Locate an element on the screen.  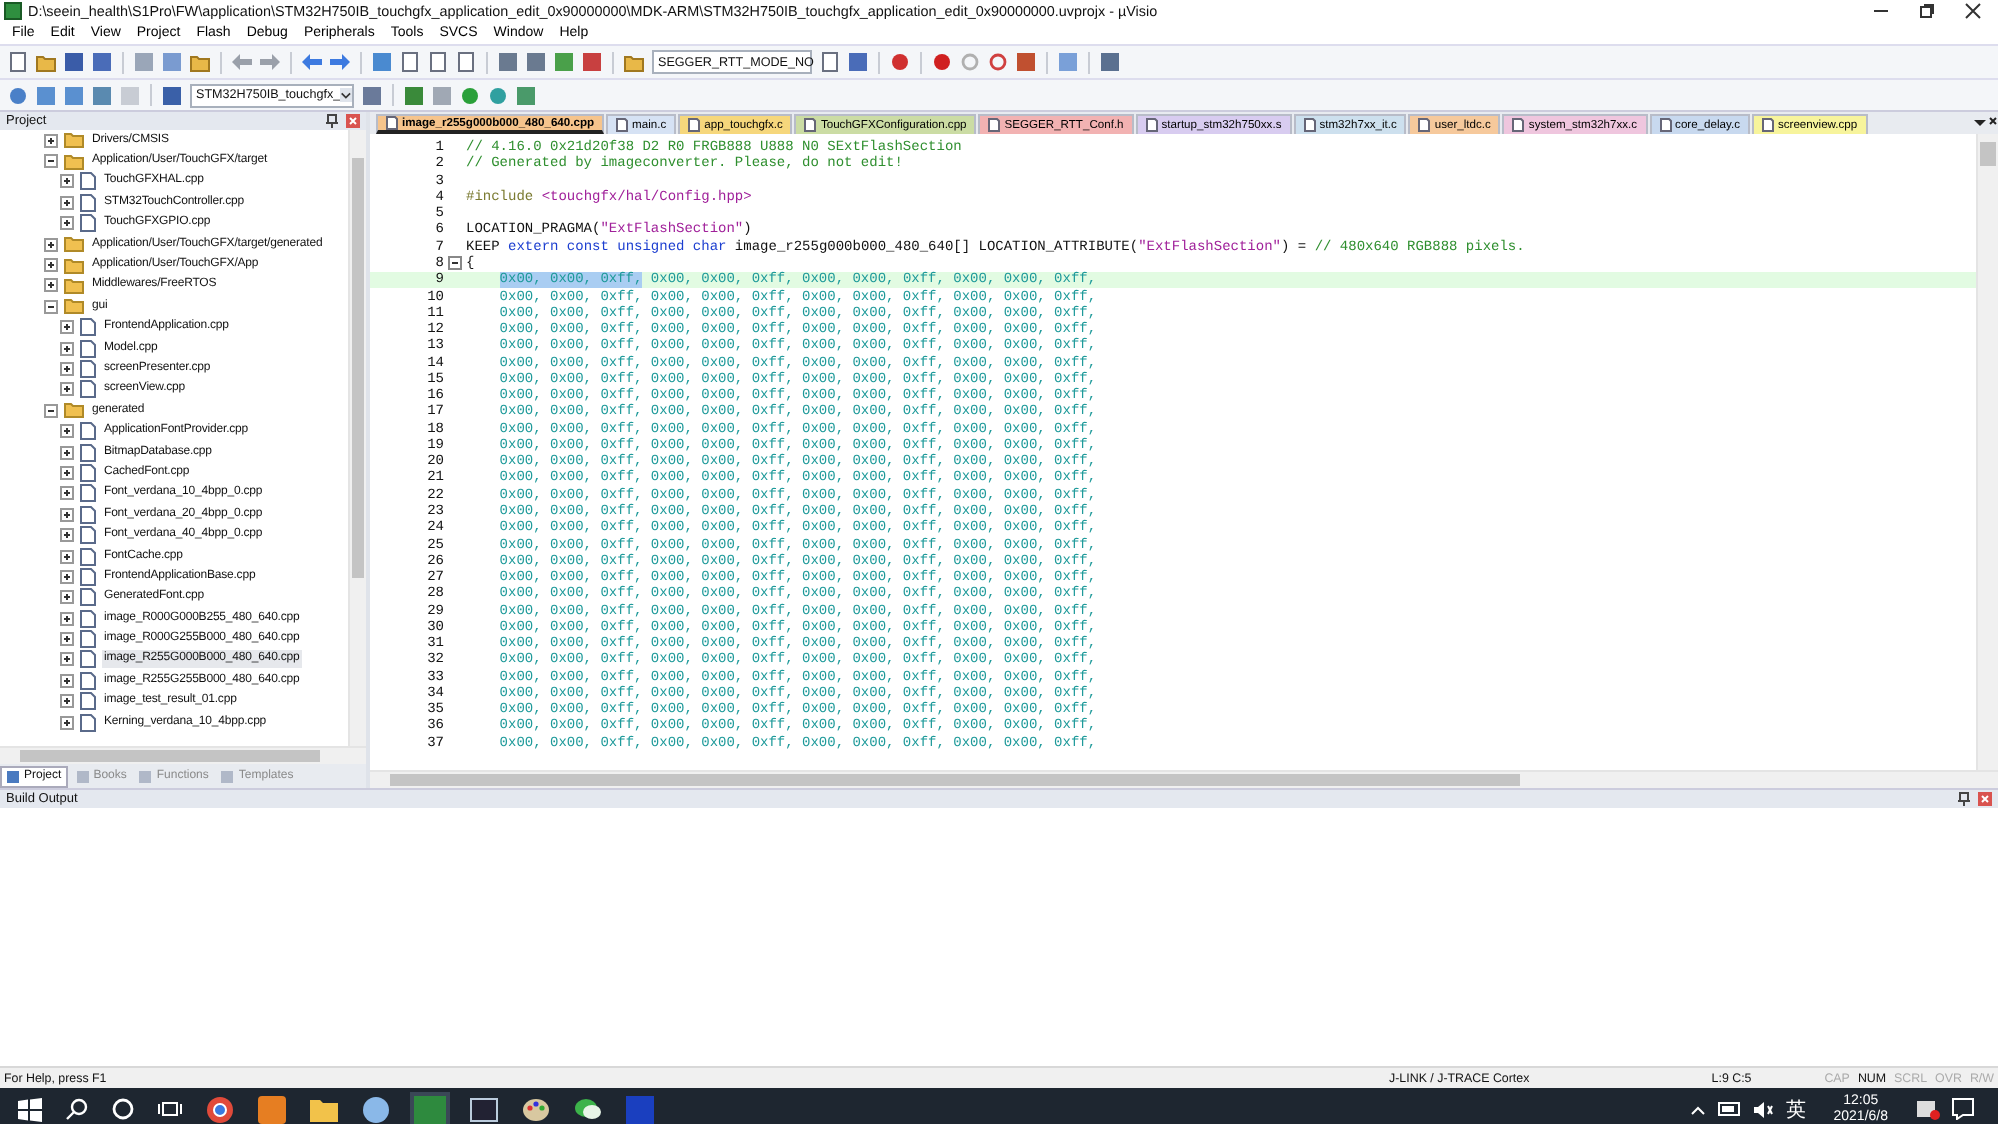
close-button is located at coordinates (1973, 11).